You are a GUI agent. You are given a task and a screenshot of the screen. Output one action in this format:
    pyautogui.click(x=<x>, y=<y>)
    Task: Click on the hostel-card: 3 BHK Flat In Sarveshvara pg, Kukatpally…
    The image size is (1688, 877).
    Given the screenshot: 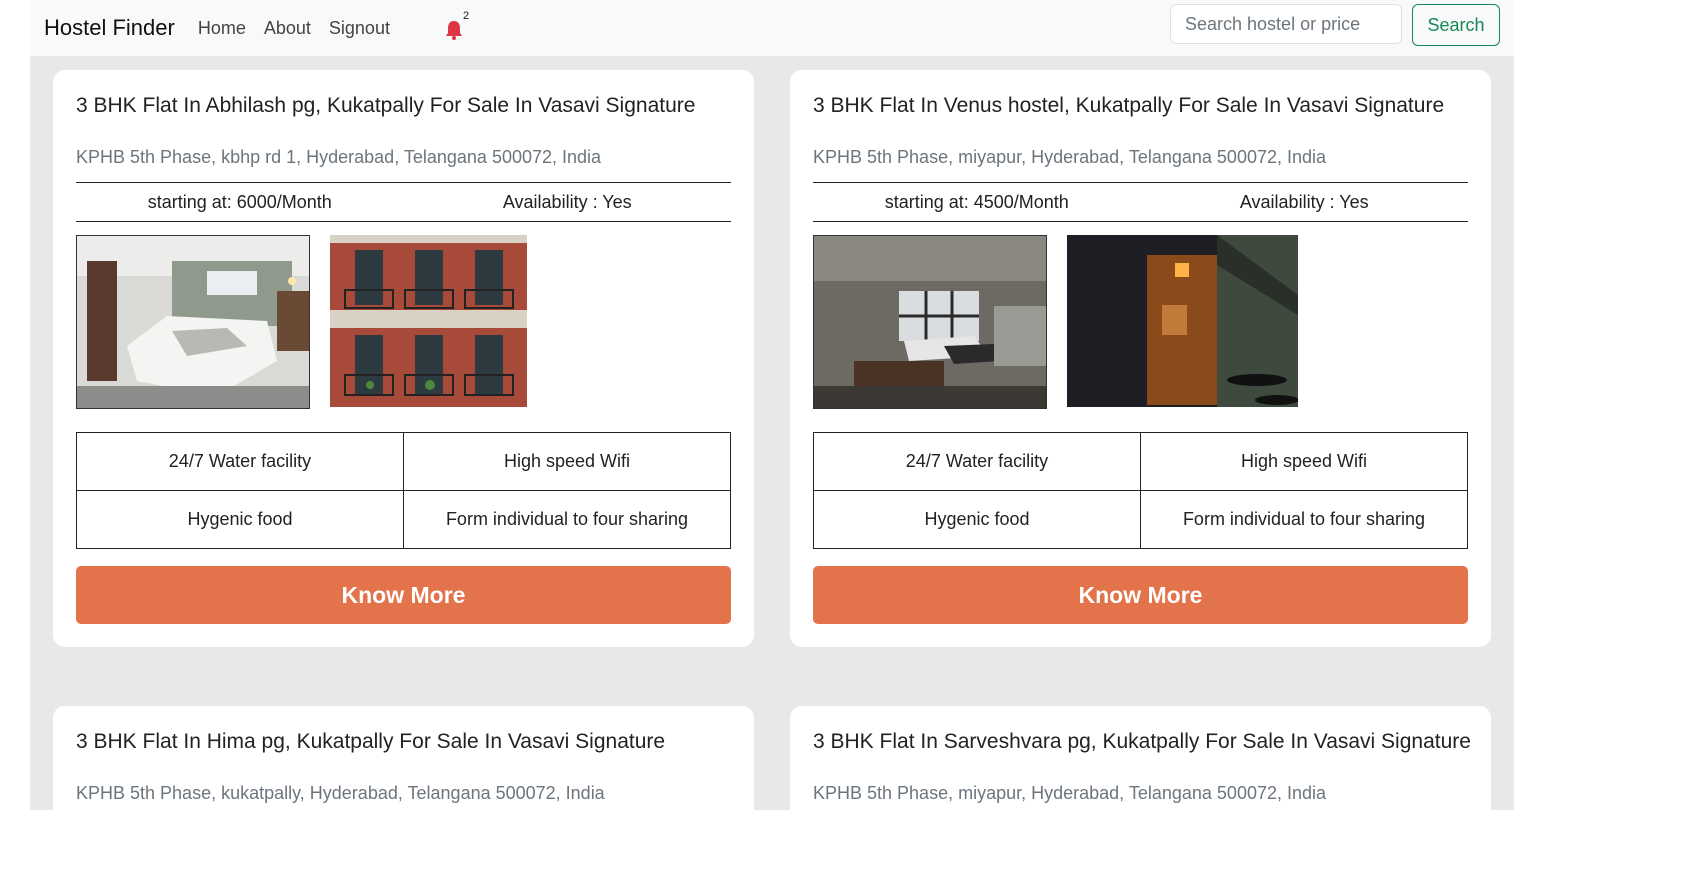 What is the action you would take?
    pyautogui.click(x=1140, y=758)
    